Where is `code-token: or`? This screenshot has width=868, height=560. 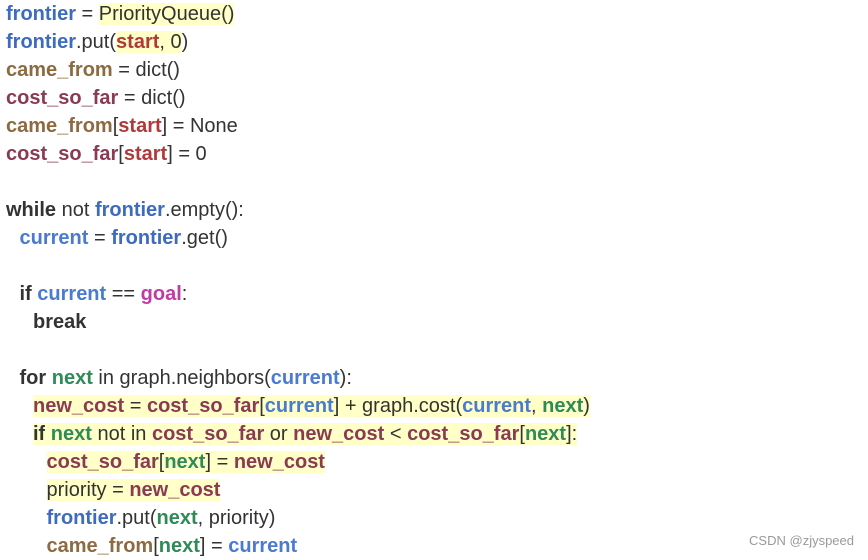 code-token: or is located at coordinates (279, 434).